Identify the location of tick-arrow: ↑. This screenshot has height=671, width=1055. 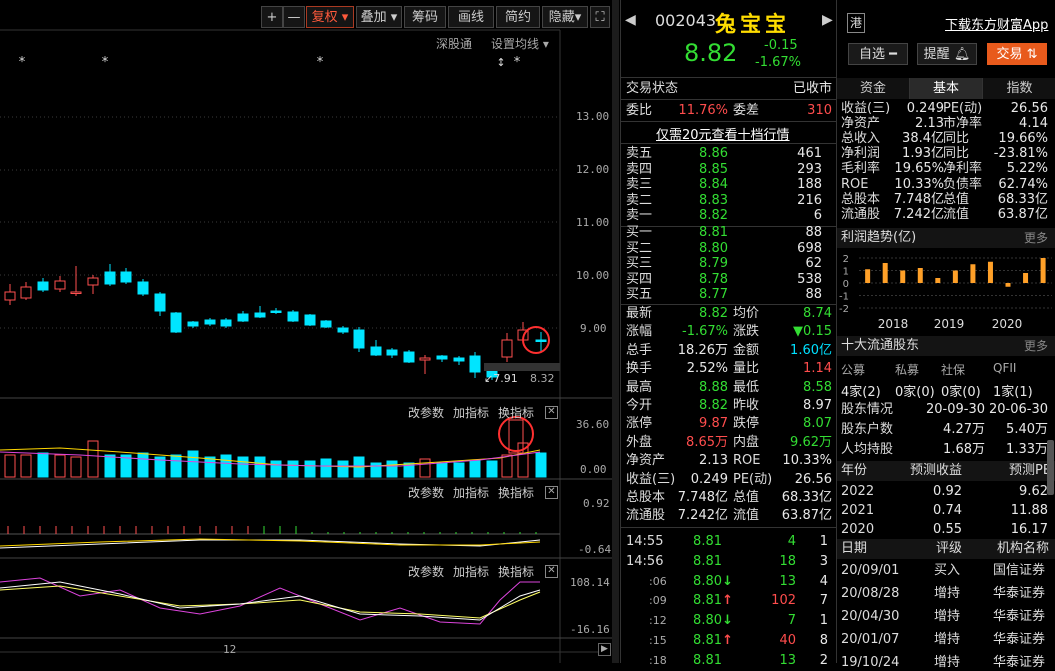
(727, 640).